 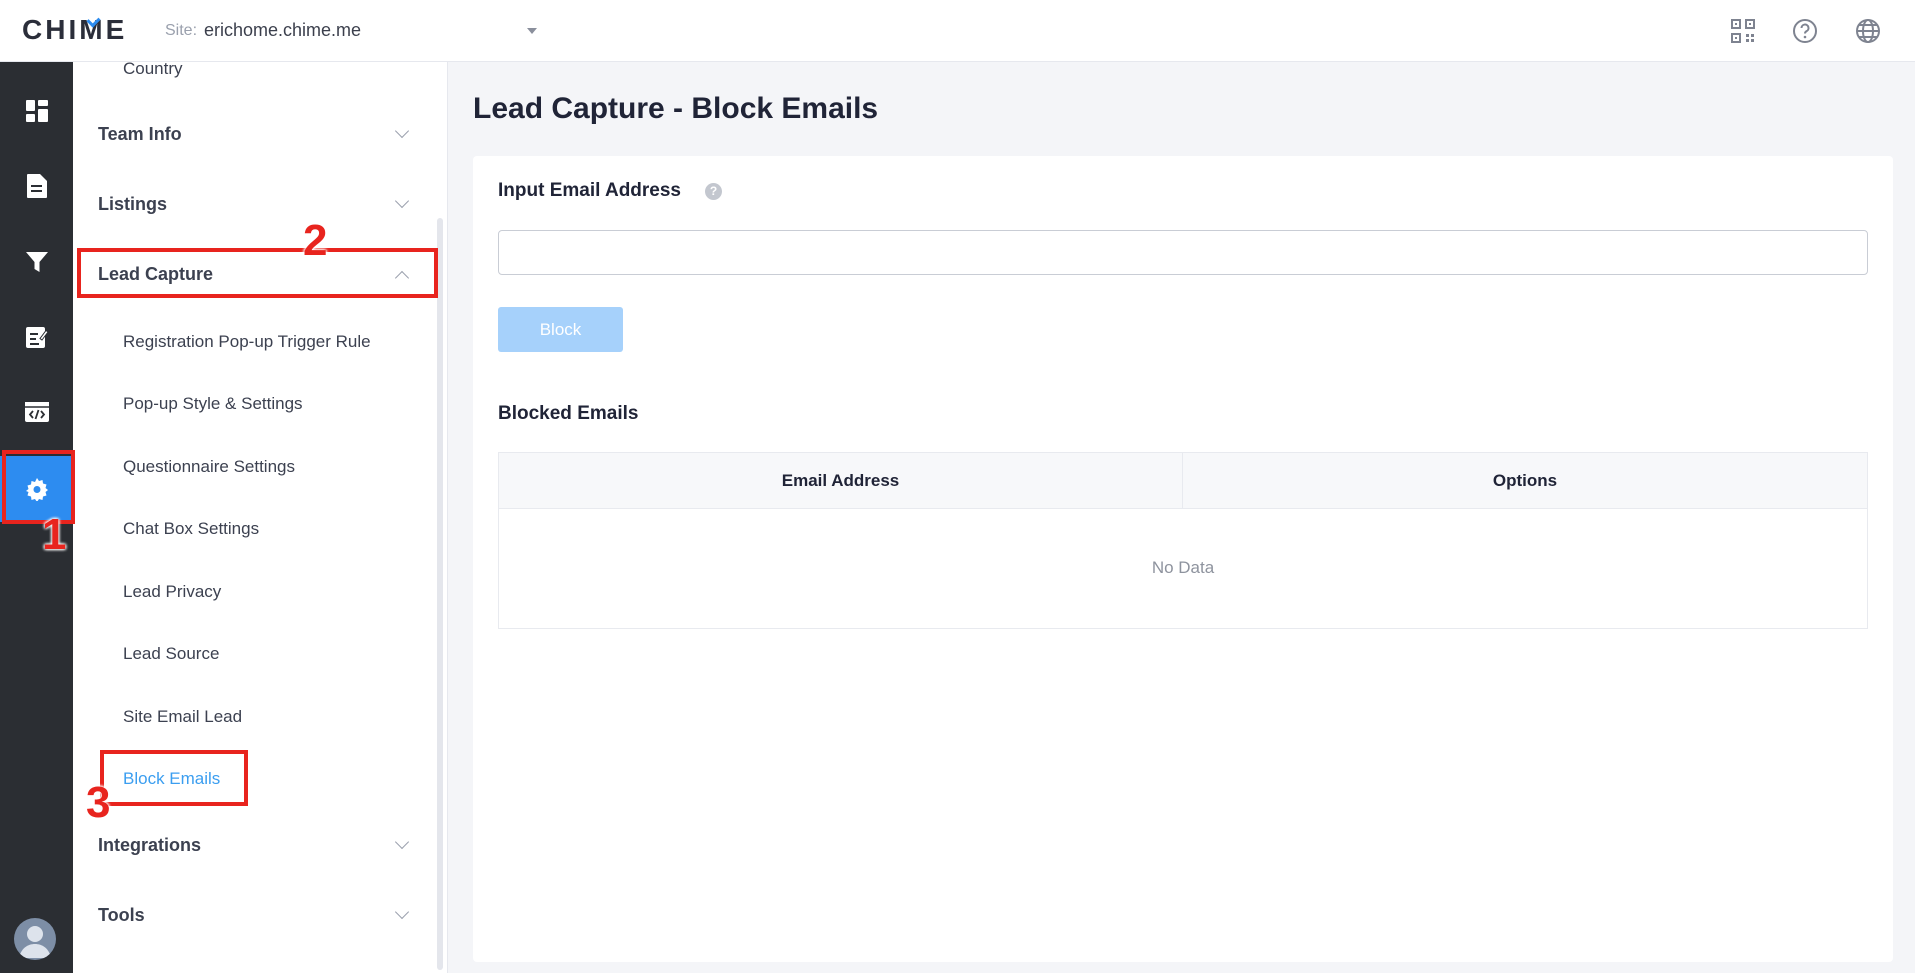 I want to click on column-header-options: Options, so click(x=1525, y=480).